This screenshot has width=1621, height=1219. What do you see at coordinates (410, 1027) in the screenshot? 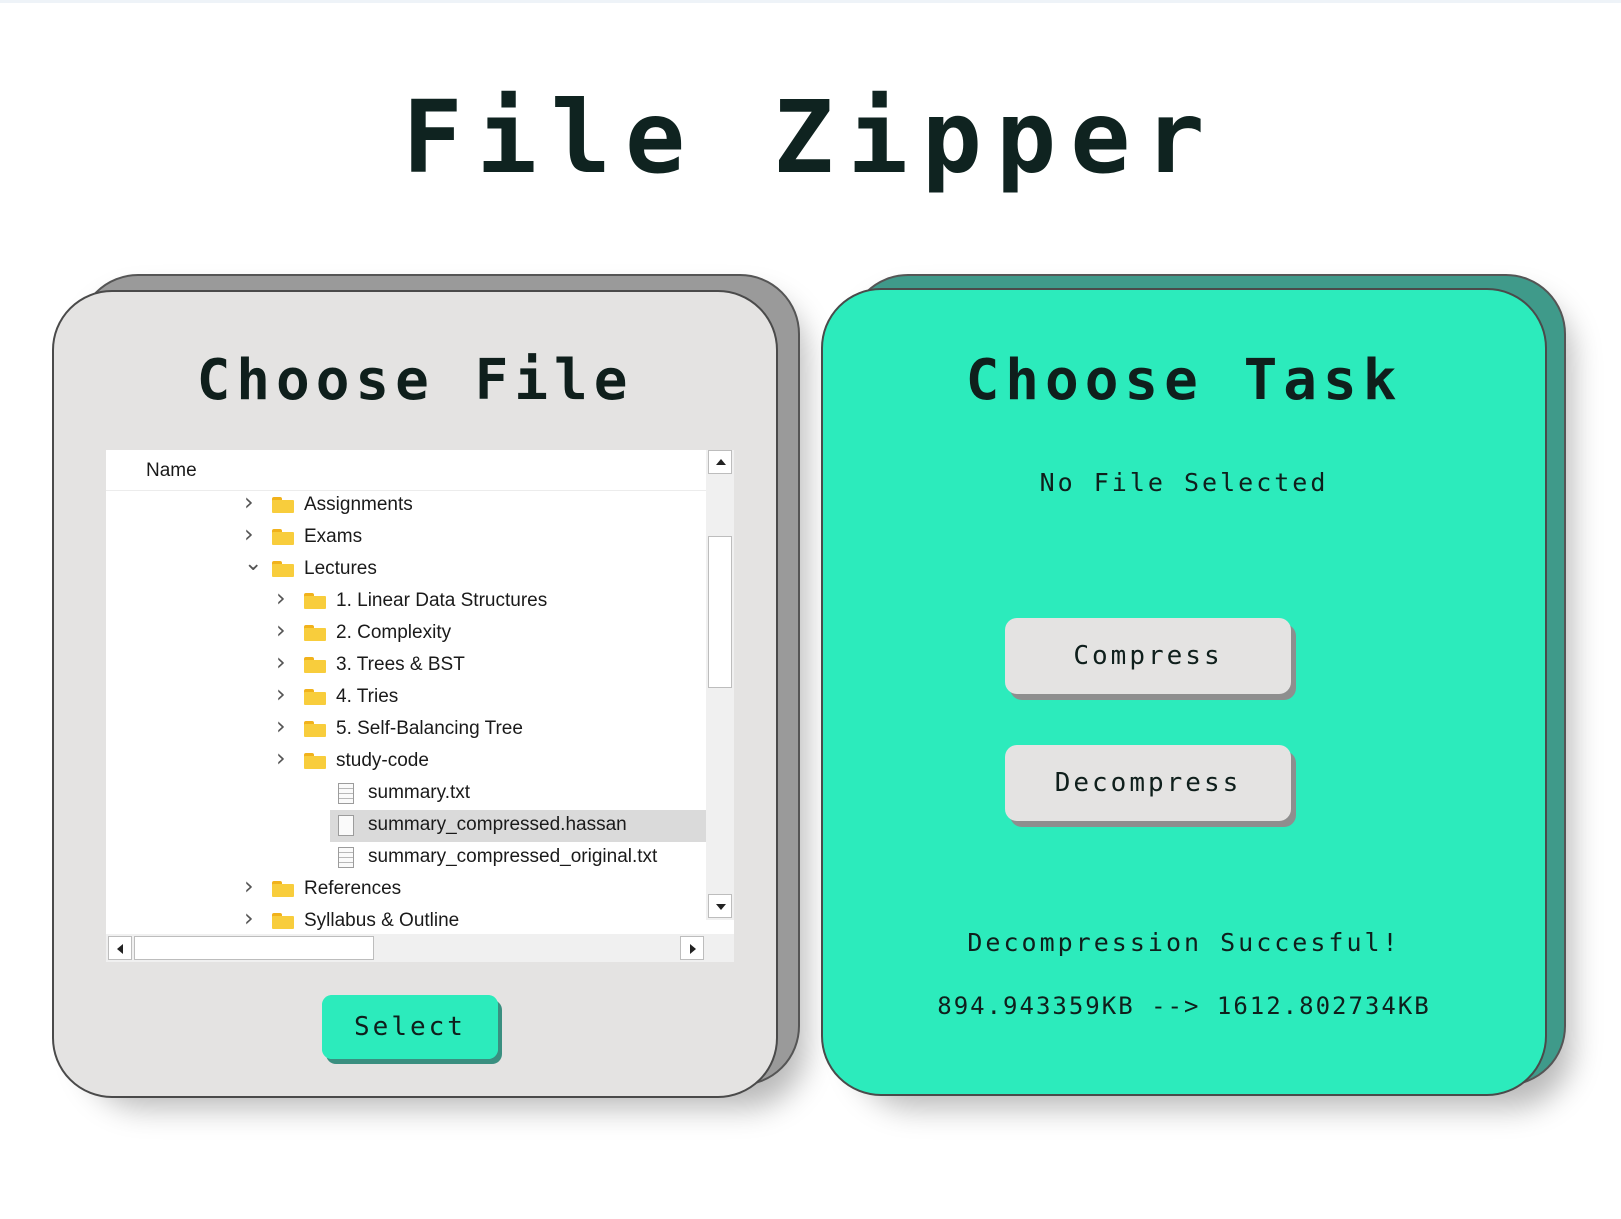
I see `select-button: Select` at bounding box center [410, 1027].